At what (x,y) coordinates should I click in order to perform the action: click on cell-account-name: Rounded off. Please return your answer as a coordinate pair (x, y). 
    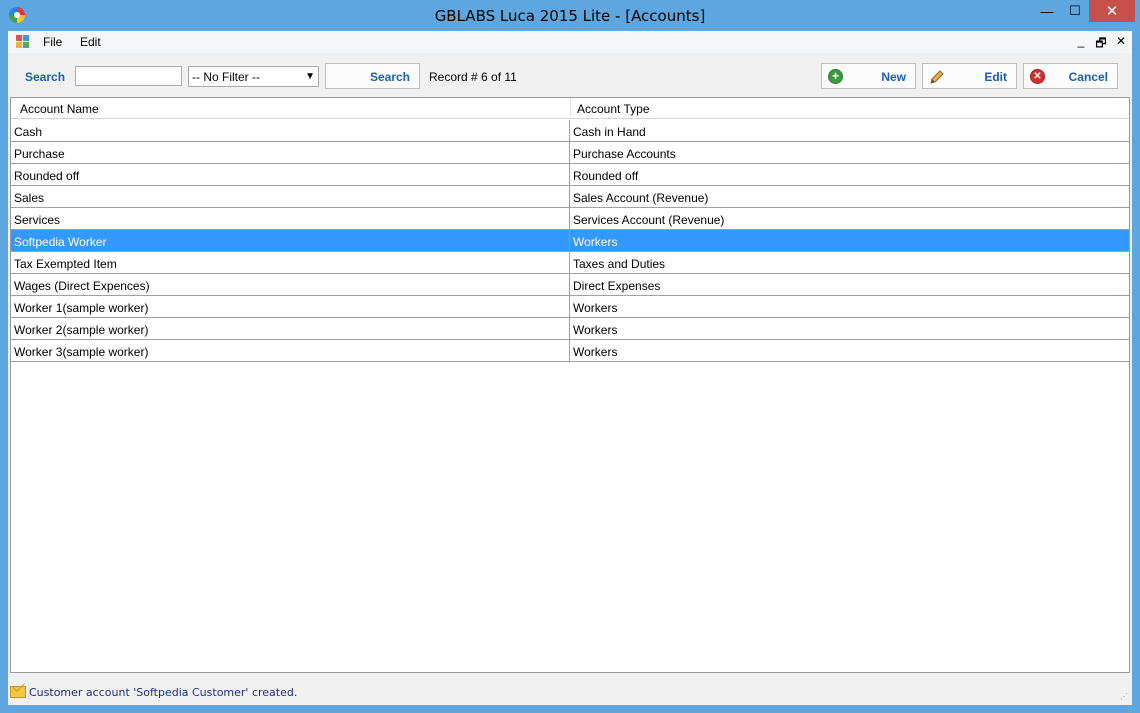
    Looking at the image, I should click on (47, 176).